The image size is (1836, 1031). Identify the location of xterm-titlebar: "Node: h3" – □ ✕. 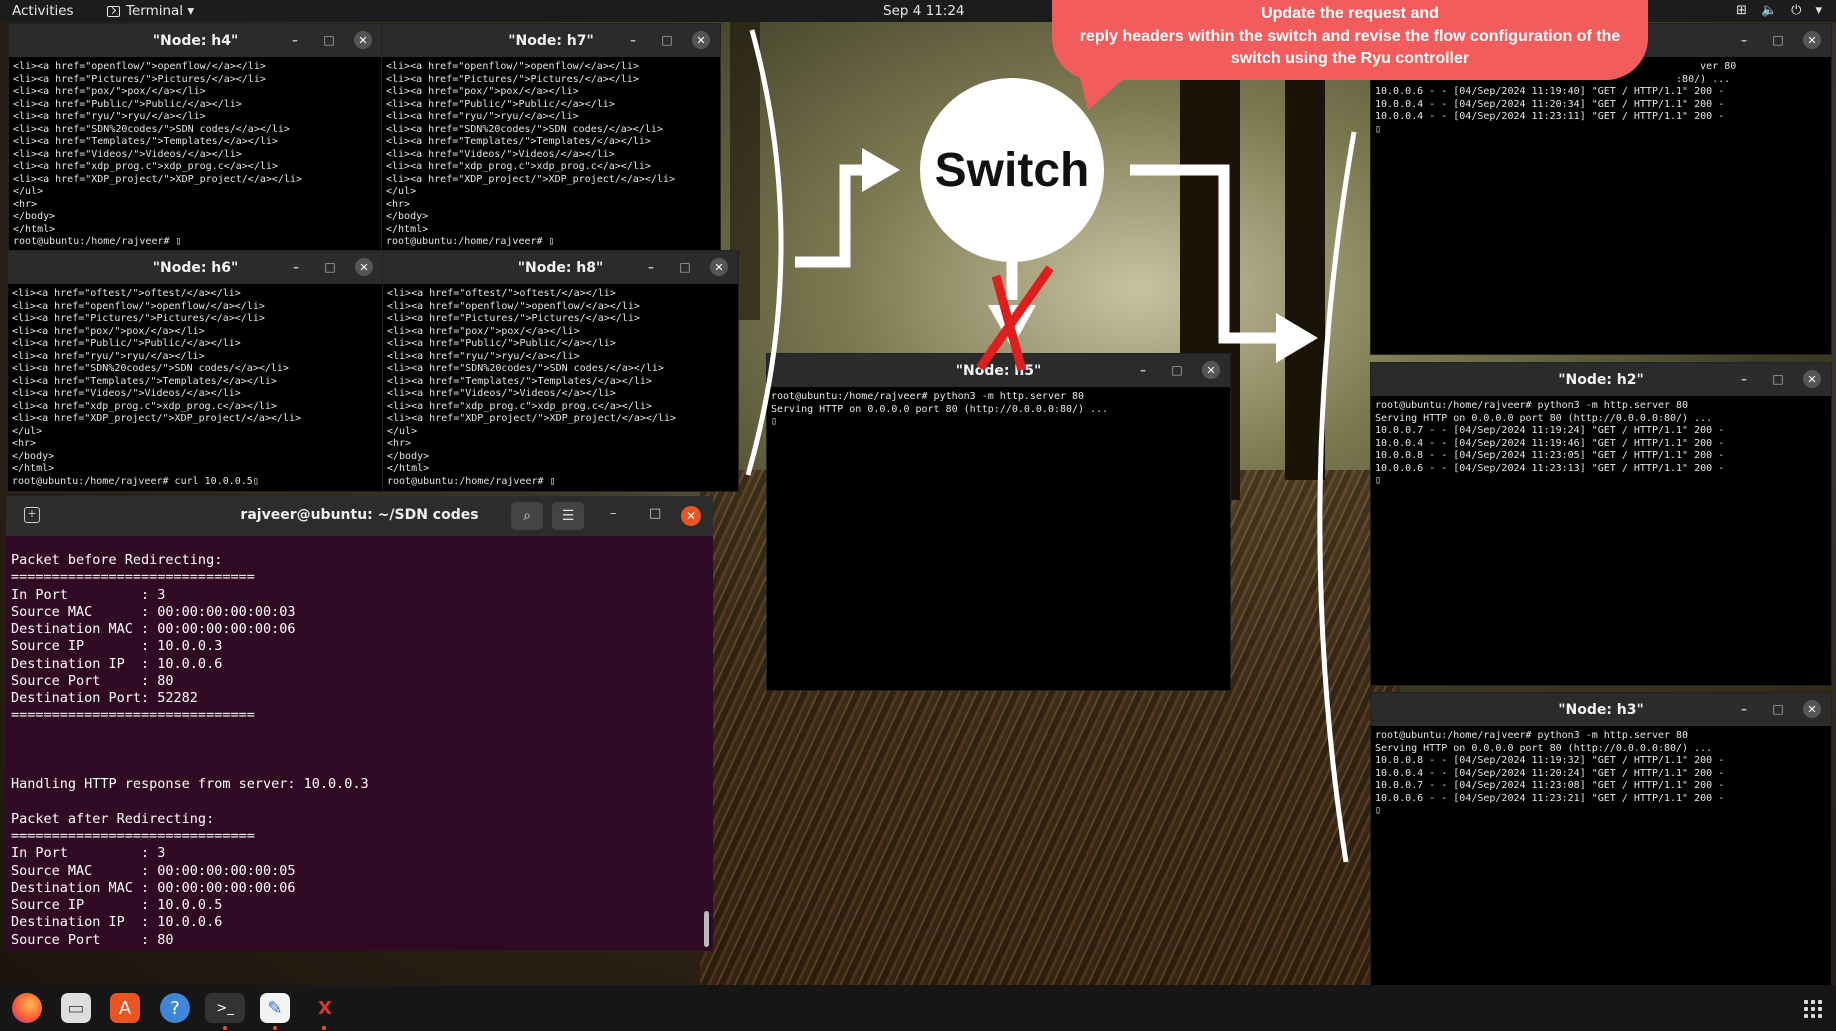
(1601, 709).